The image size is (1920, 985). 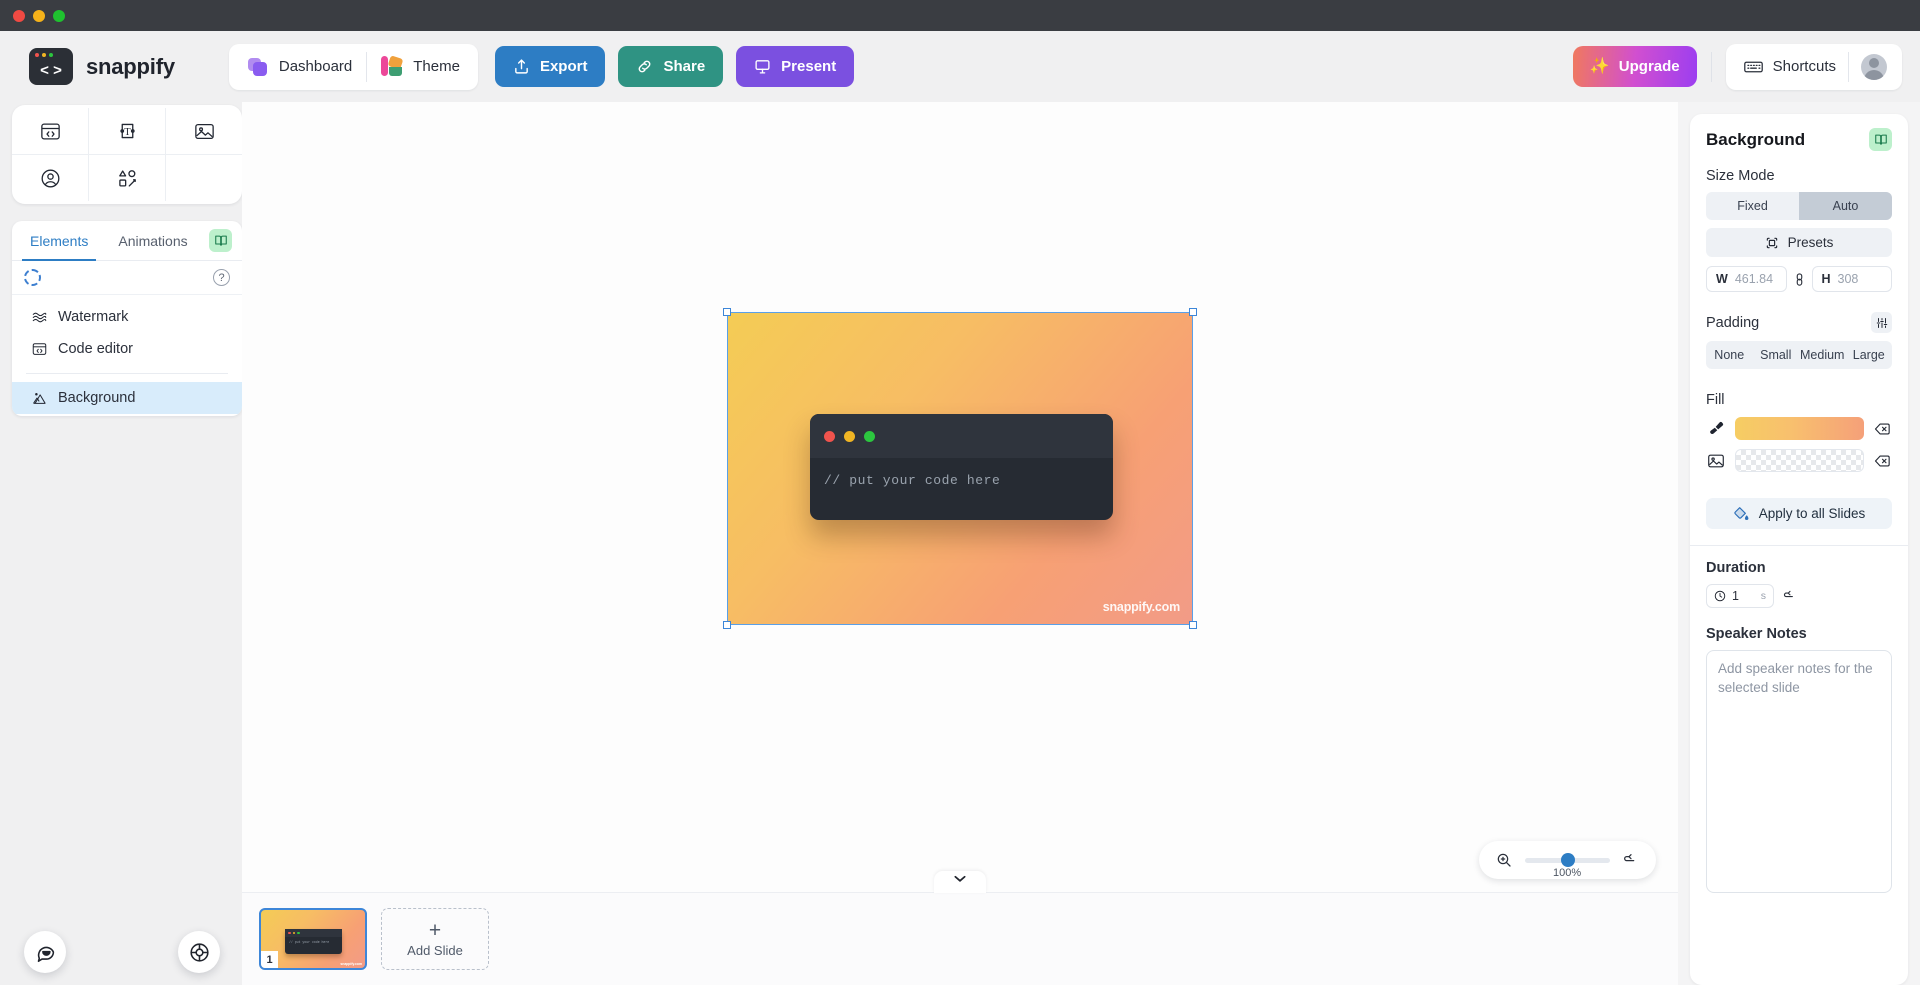 I want to click on watermark-icon, so click(x=39, y=317).